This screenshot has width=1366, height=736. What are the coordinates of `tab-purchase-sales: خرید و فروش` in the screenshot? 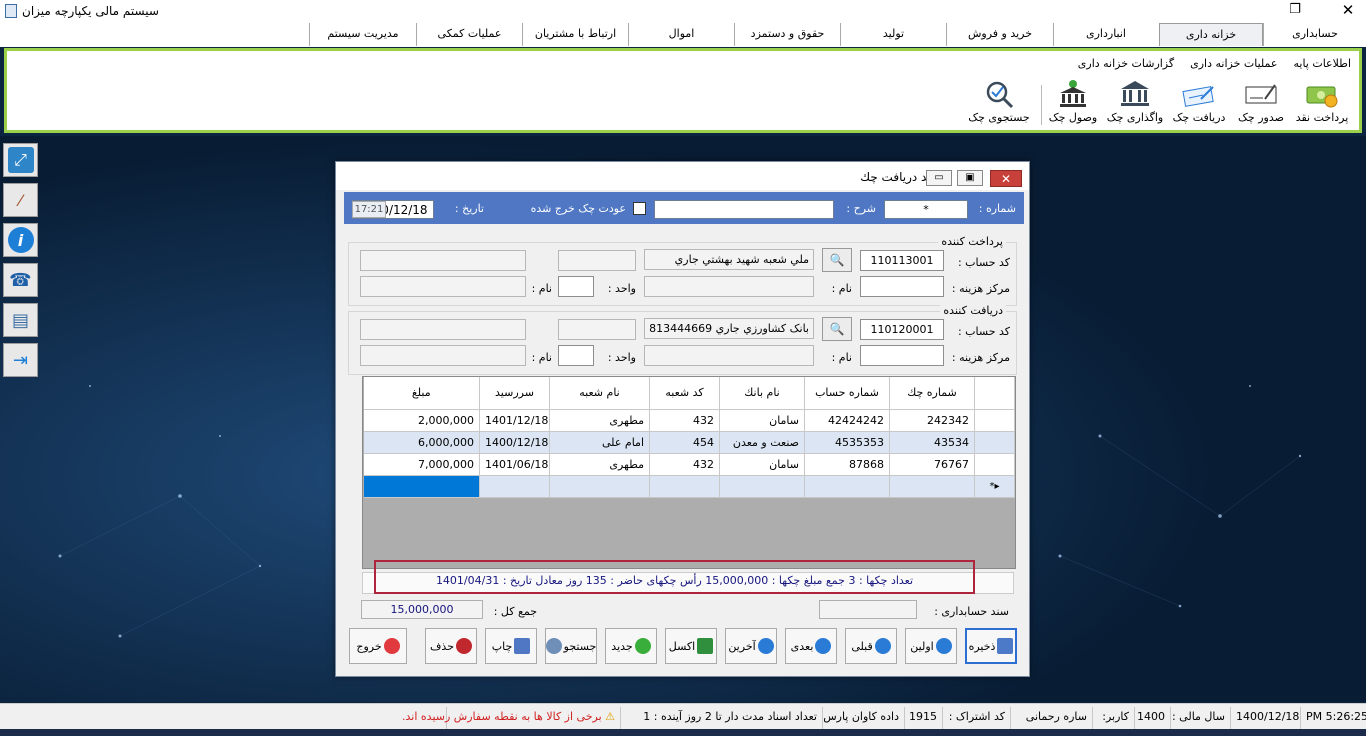 It's located at (999, 34).